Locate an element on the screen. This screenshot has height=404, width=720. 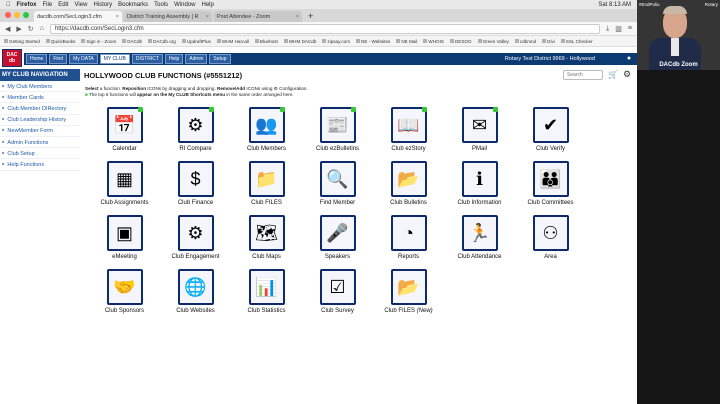
function-label: Club Engagement is located at coordinates (195, 257).